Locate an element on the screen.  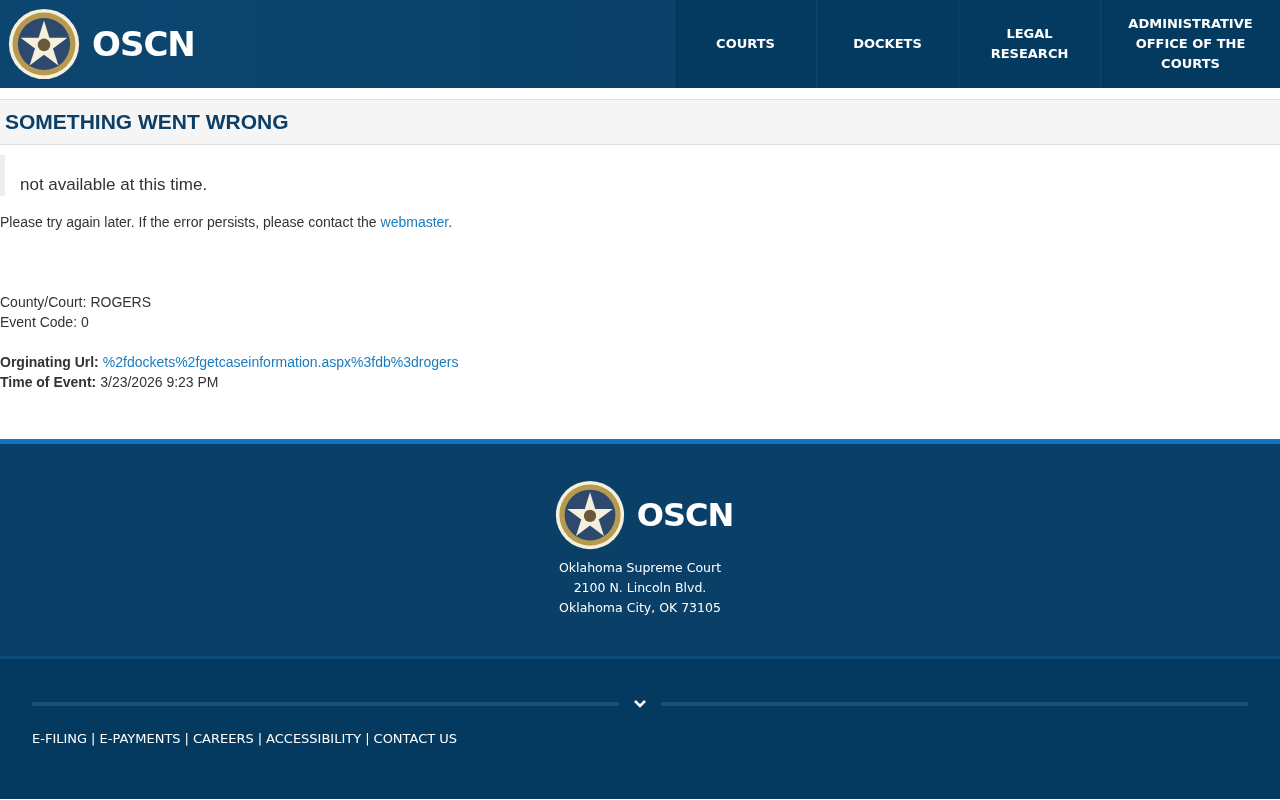
field-label: Orginating Url: is located at coordinates (49, 362).